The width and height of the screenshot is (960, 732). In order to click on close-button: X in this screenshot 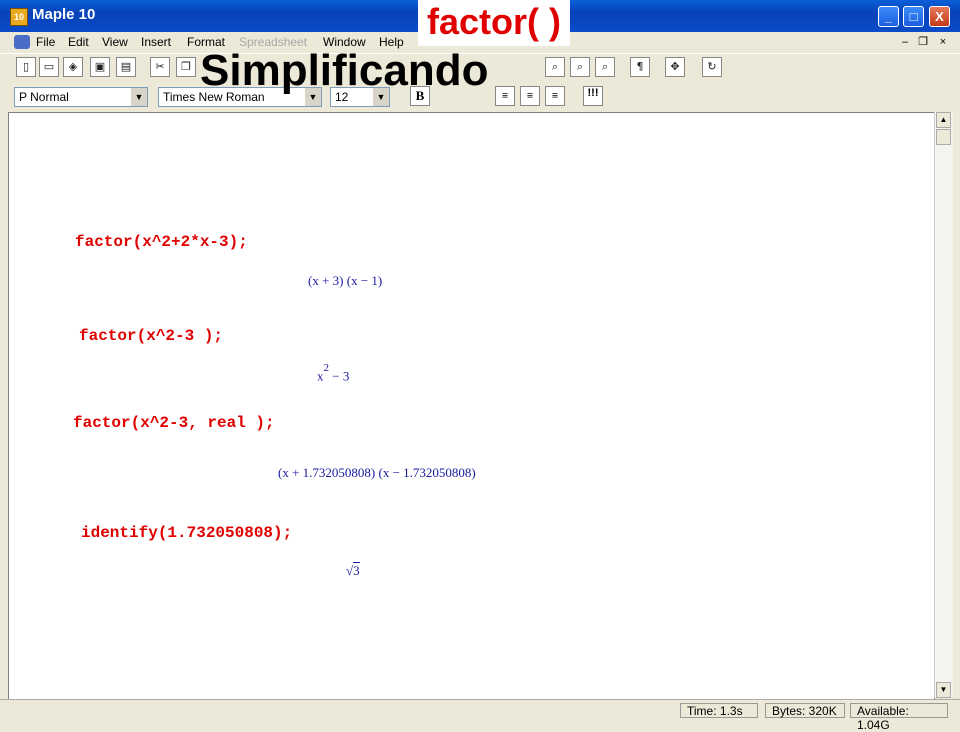, I will do `click(939, 16)`.